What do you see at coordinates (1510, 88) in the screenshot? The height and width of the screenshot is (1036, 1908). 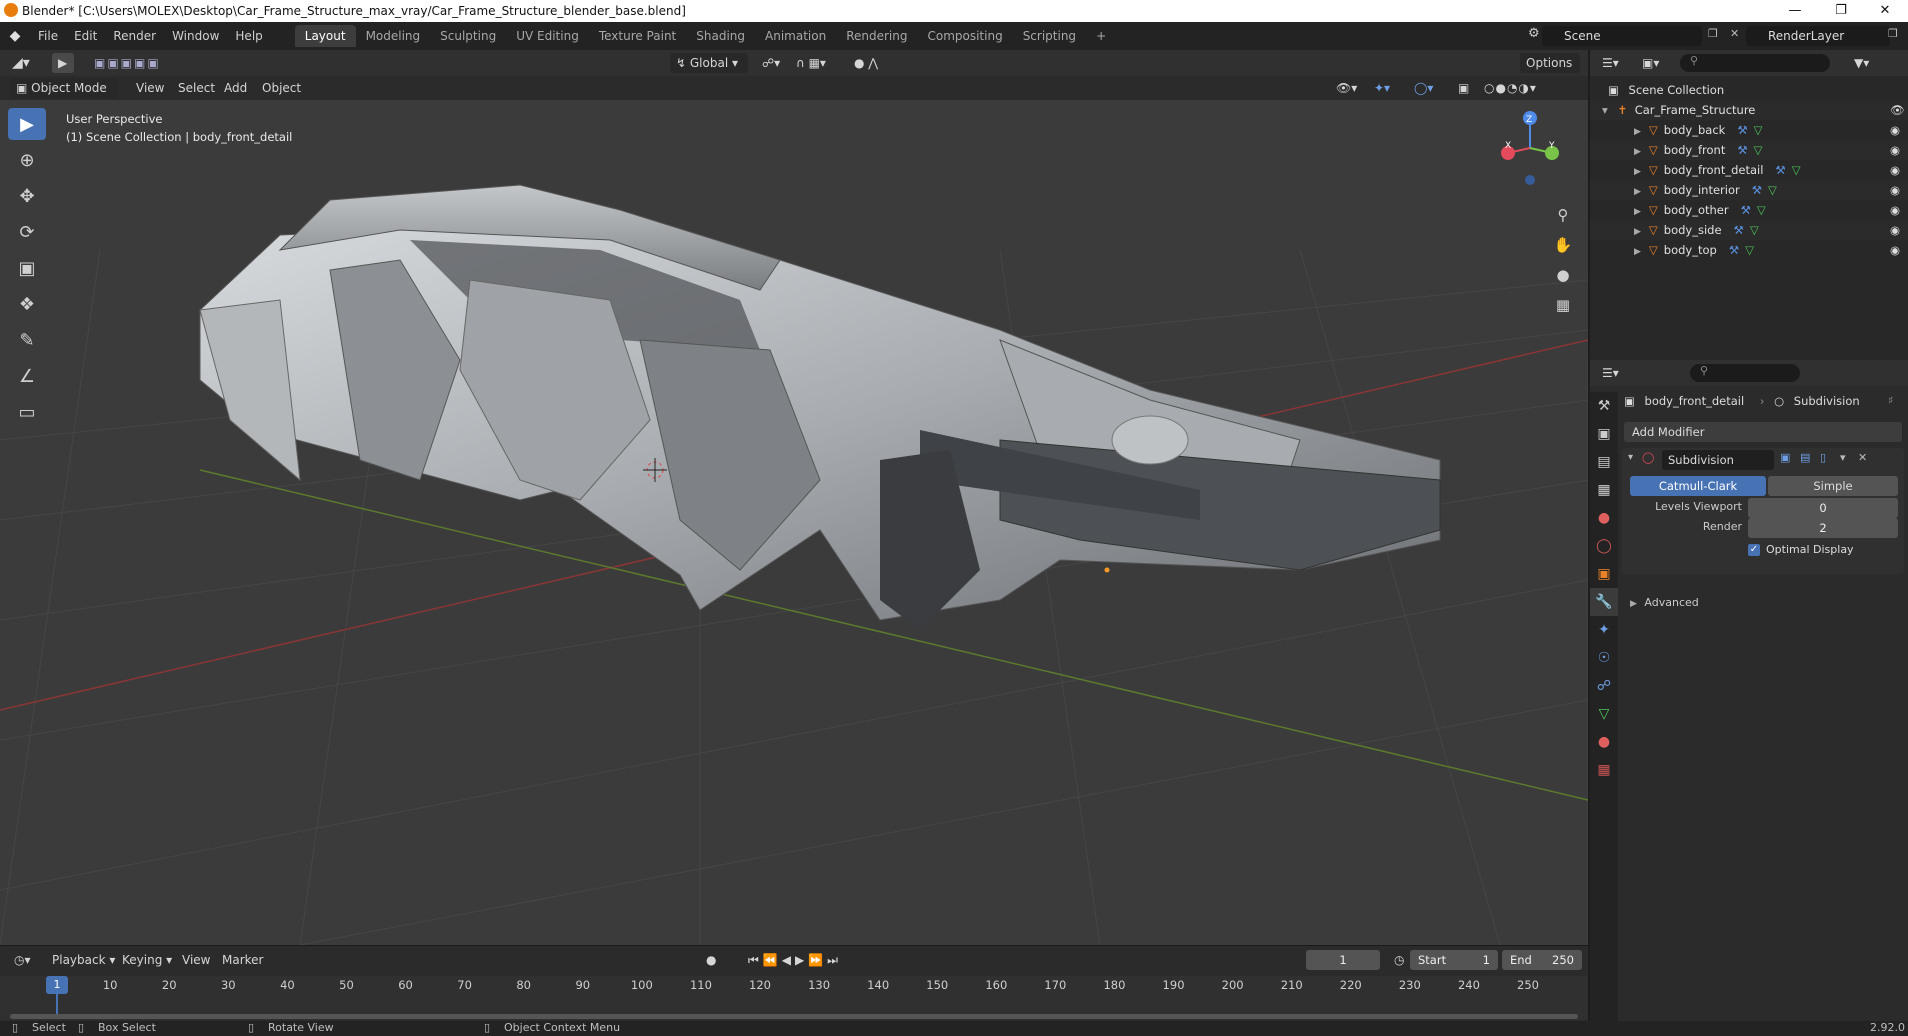 I see `shading-mode-icons: ○●◔◑▾` at bounding box center [1510, 88].